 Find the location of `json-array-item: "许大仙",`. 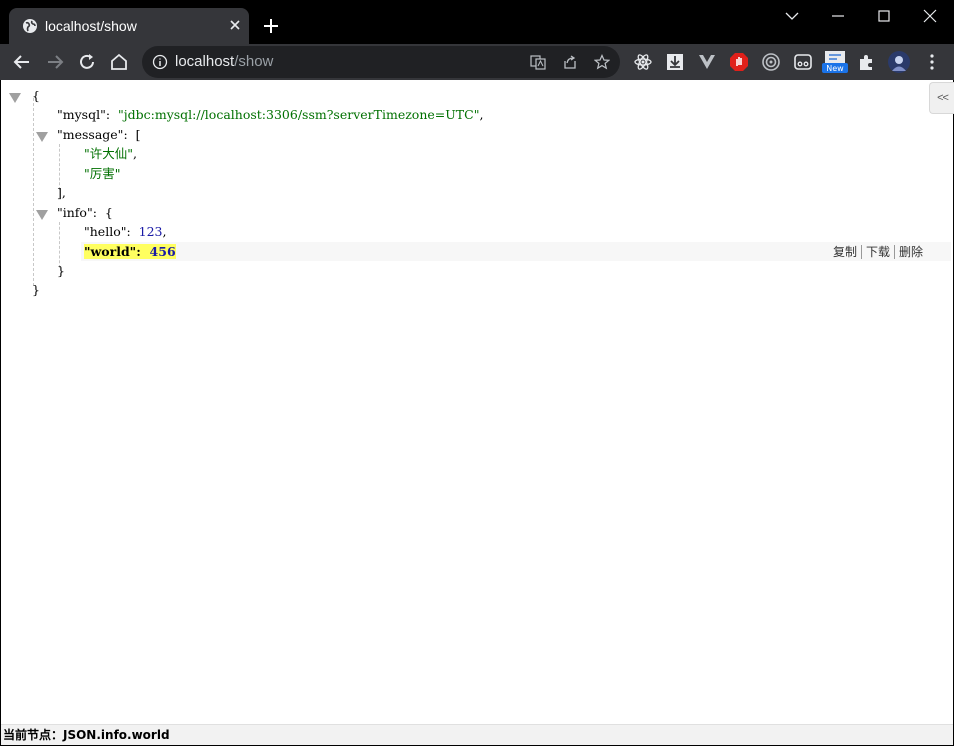

json-array-item: "许大仙", is located at coordinates (110, 153).